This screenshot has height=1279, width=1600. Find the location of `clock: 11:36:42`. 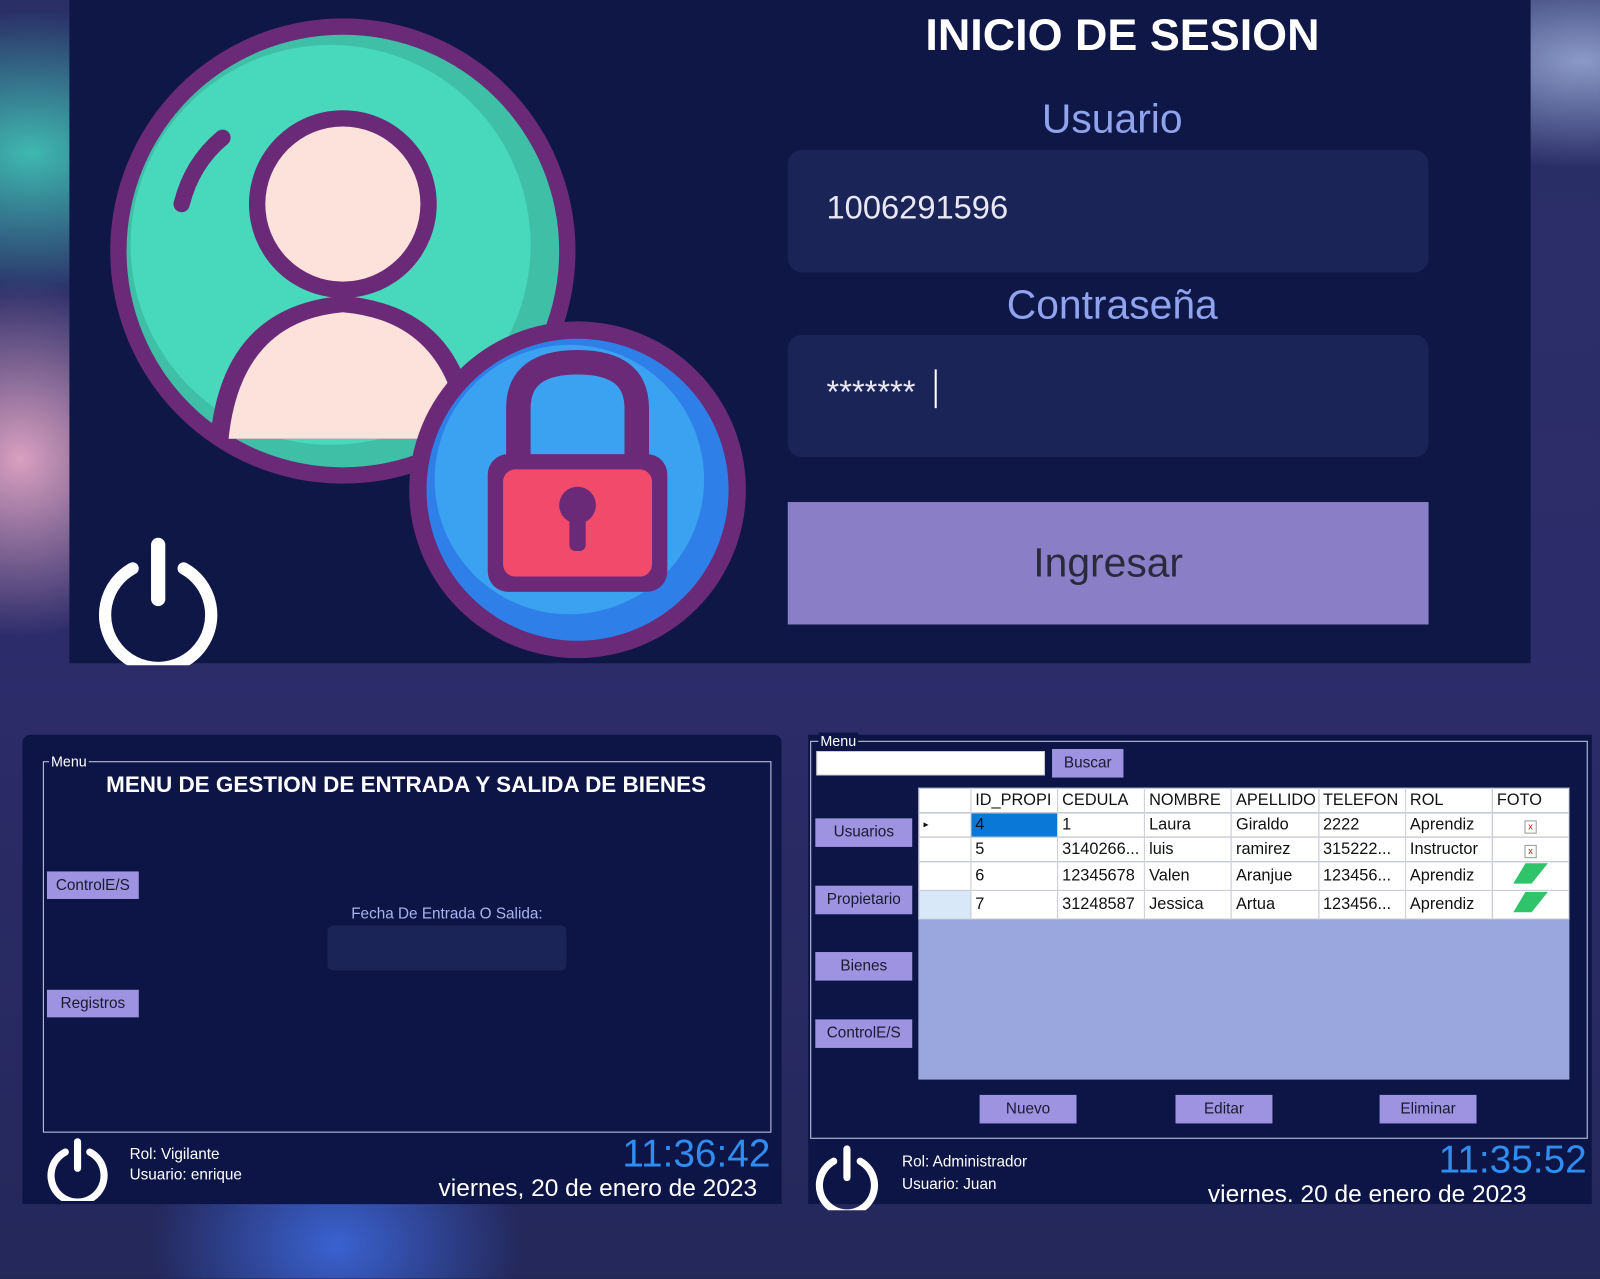

clock: 11:36:42 is located at coordinates (696, 1154).